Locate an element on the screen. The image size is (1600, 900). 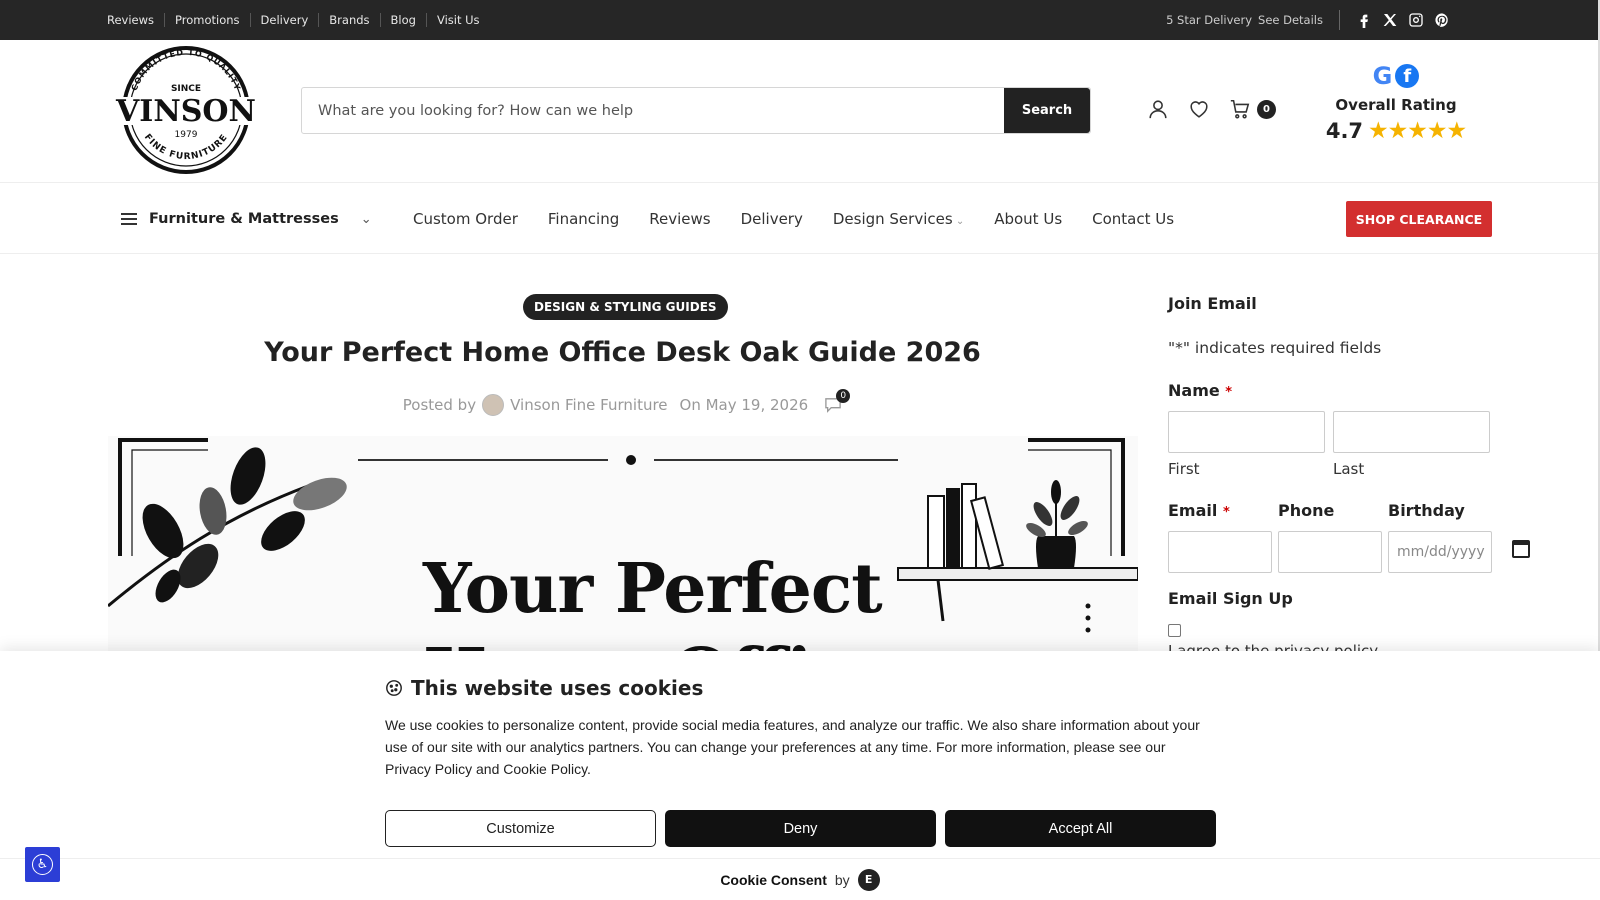
top-link-blog: Blog is located at coordinates (402, 20).